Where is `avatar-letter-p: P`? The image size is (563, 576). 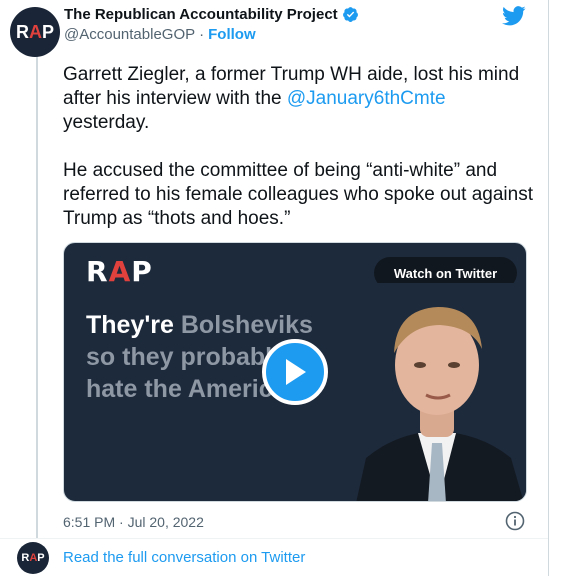 avatar-letter-p: P is located at coordinates (47, 31).